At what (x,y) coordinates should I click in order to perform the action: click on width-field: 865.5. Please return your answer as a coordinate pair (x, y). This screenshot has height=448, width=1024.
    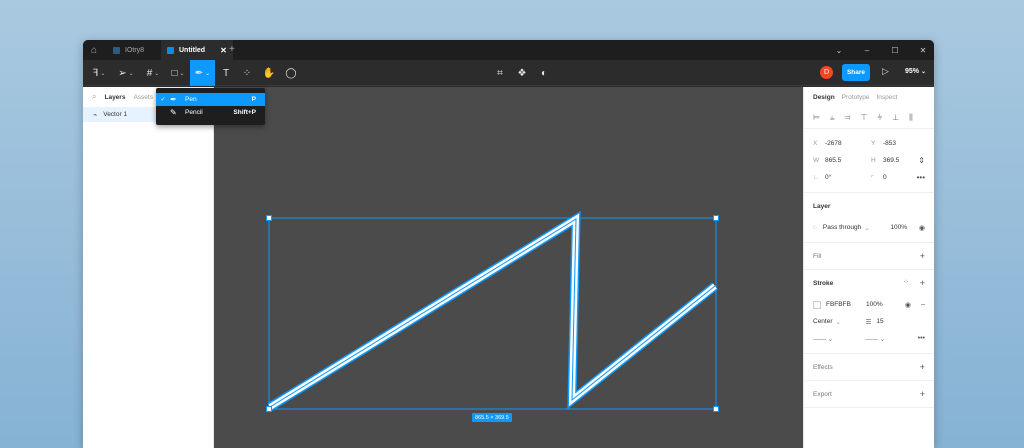
    Looking at the image, I should click on (845, 160).